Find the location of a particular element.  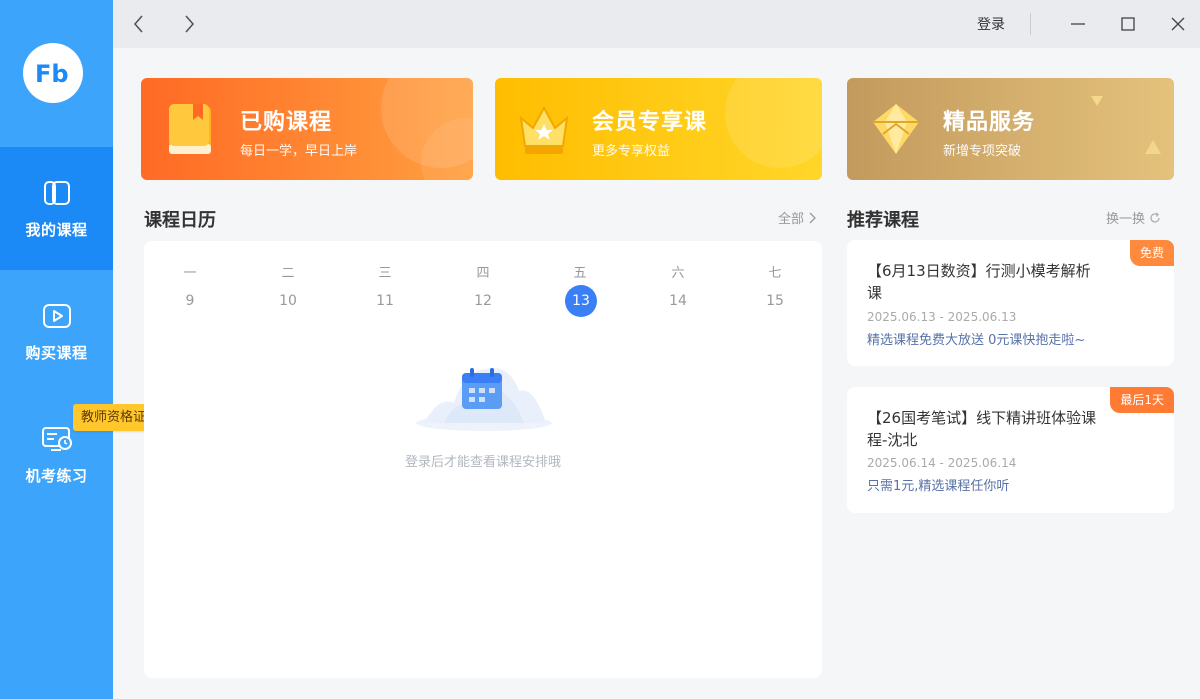

weekday-label: 六 is located at coordinates (678, 273).